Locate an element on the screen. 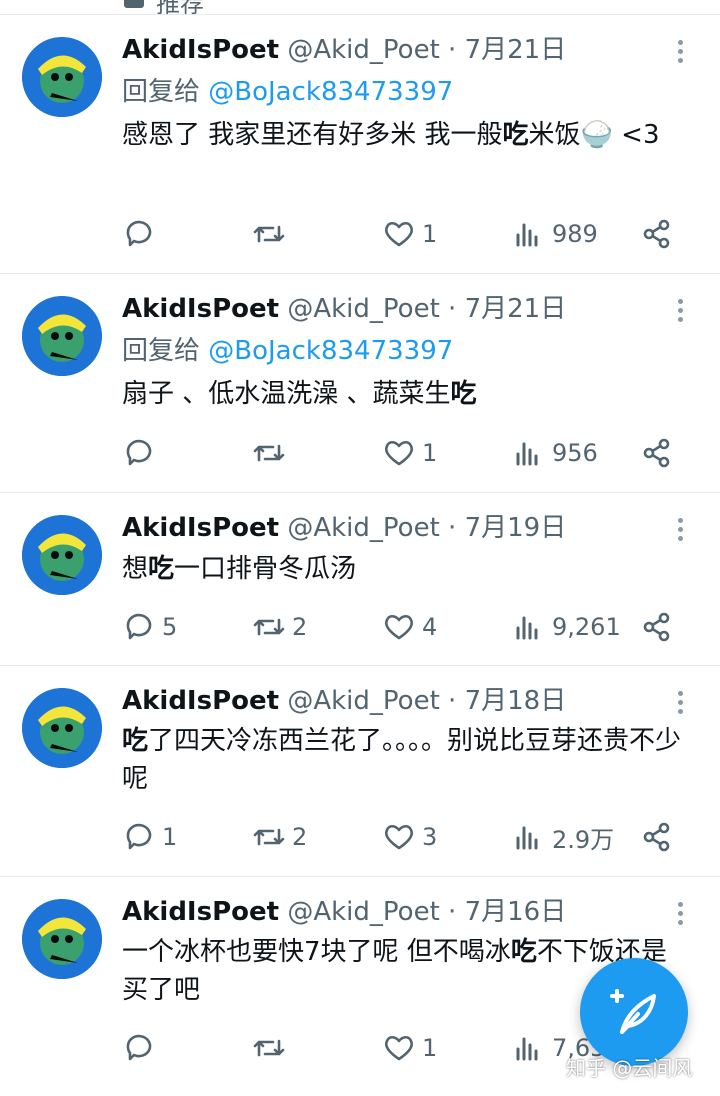 The image size is (720, 1096). tweet-text-part: 米饭🍚 <3 is located at coordinates (594, 135).